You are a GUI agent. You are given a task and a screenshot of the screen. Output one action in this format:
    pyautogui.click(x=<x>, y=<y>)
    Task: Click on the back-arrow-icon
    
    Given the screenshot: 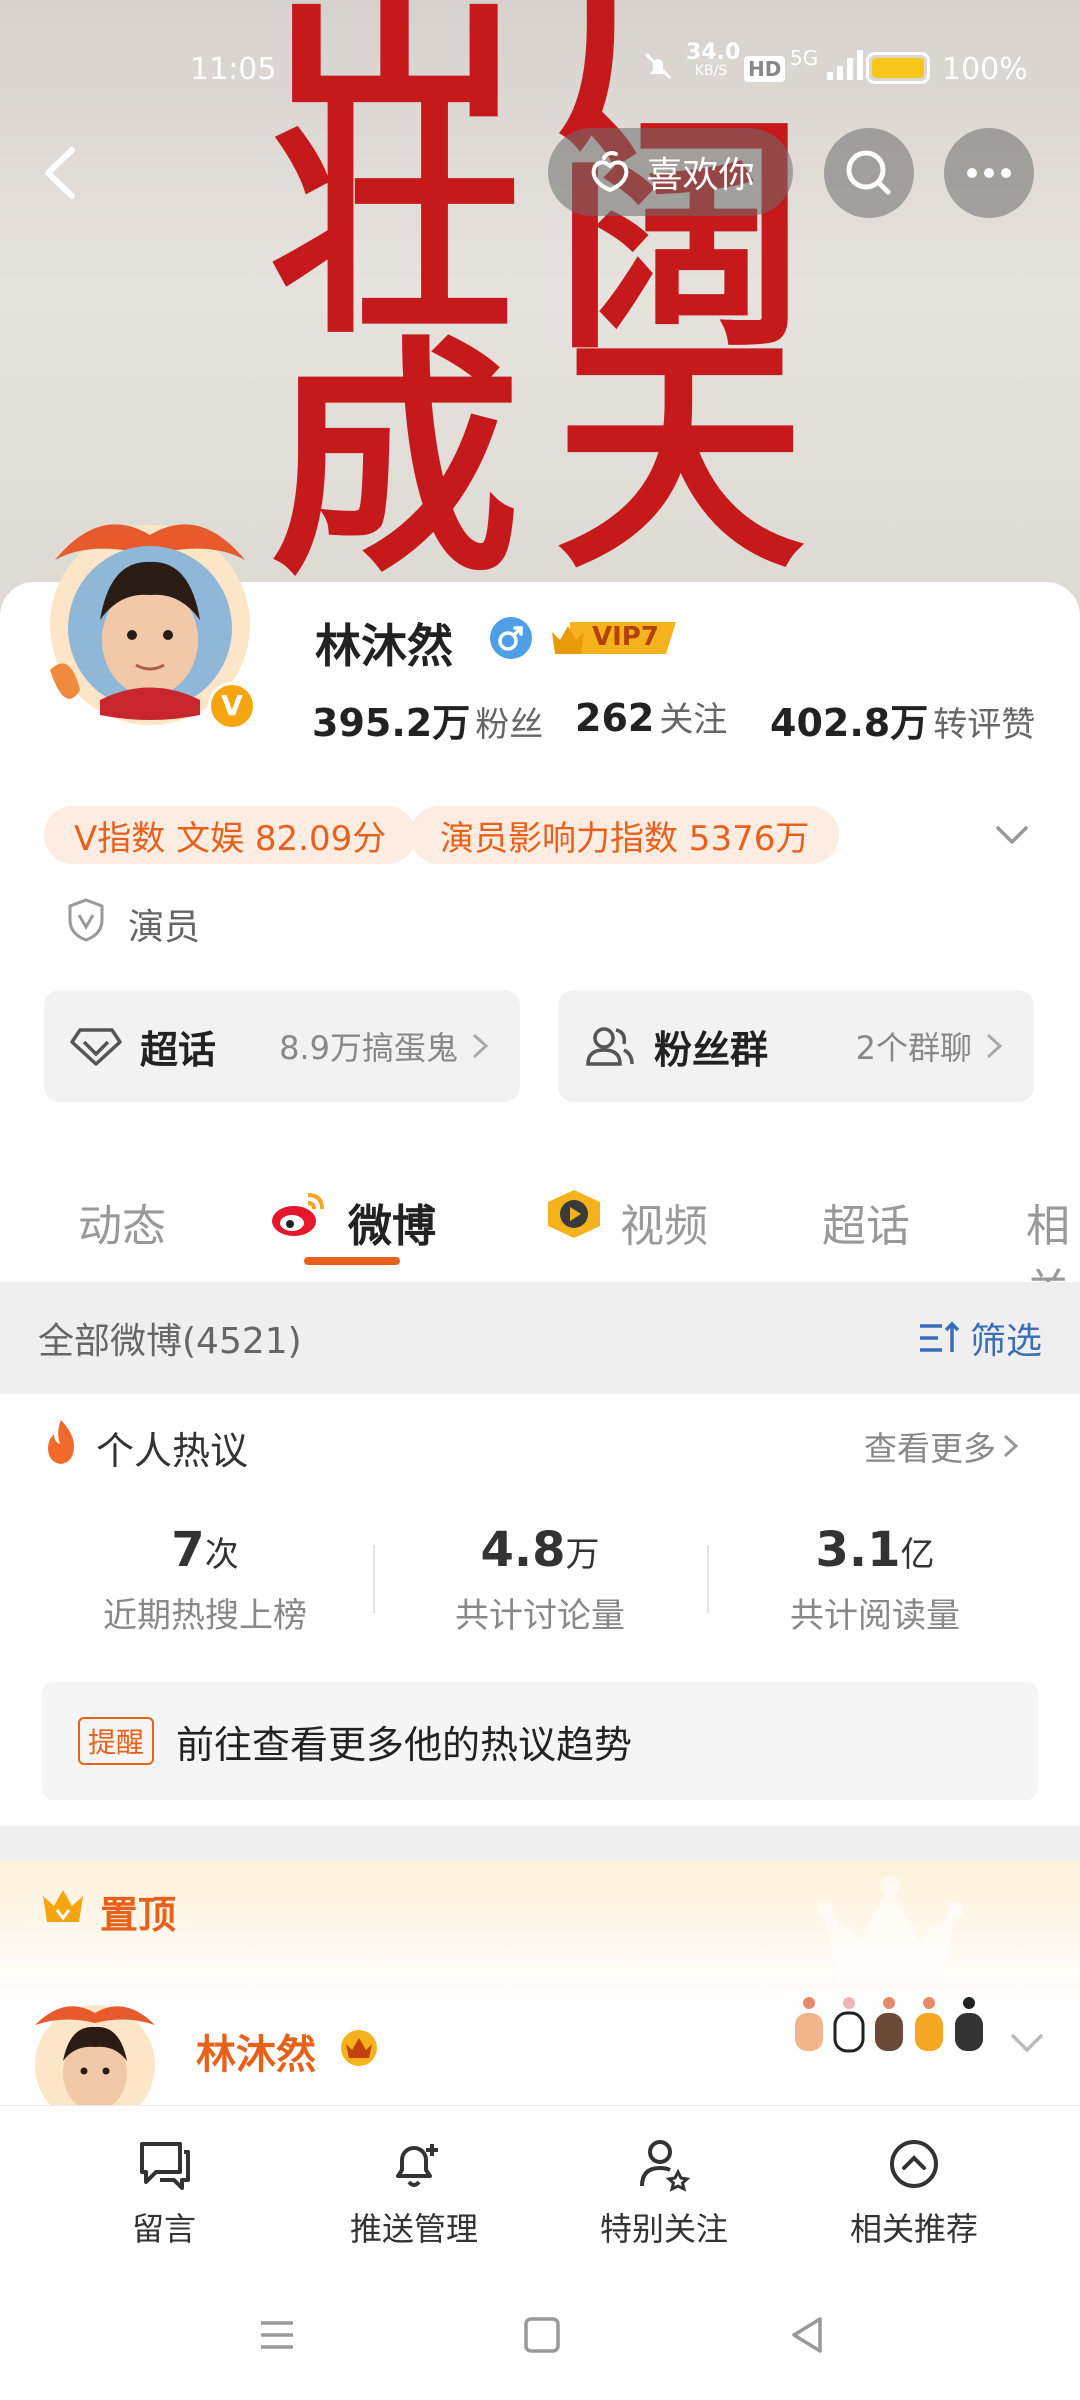 What is the action you would take?
    pyautogui.click(x=60, y=173)
    